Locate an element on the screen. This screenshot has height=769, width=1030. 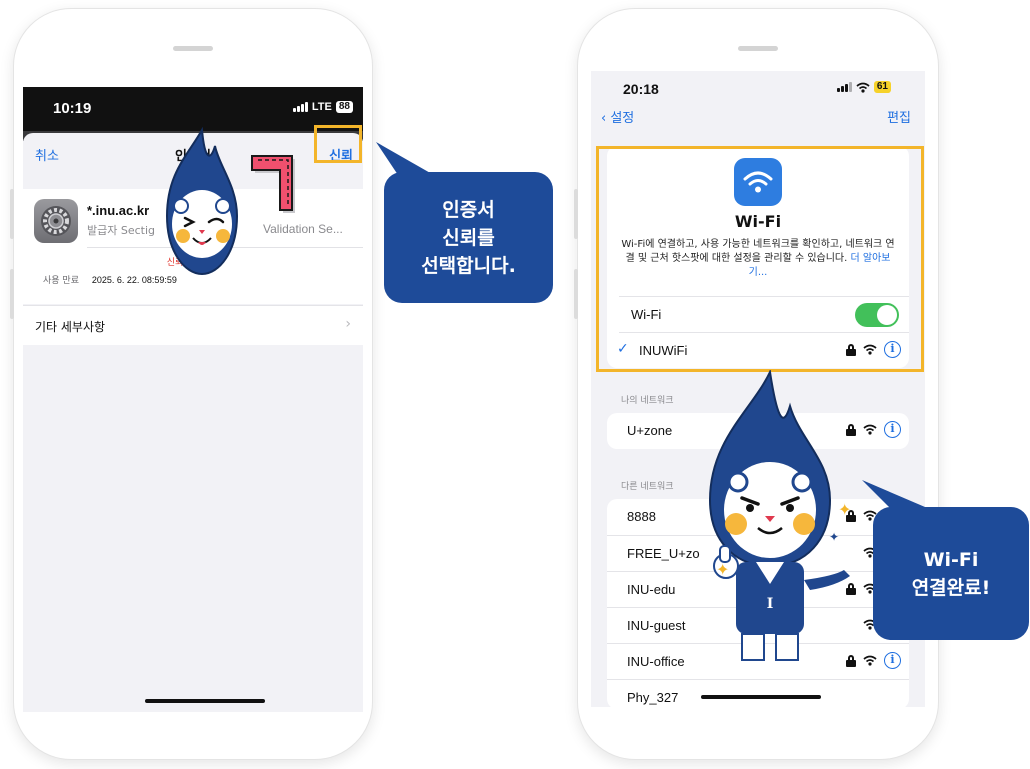
callout-line: 선택합니다. is located at coordinates (468, 265).